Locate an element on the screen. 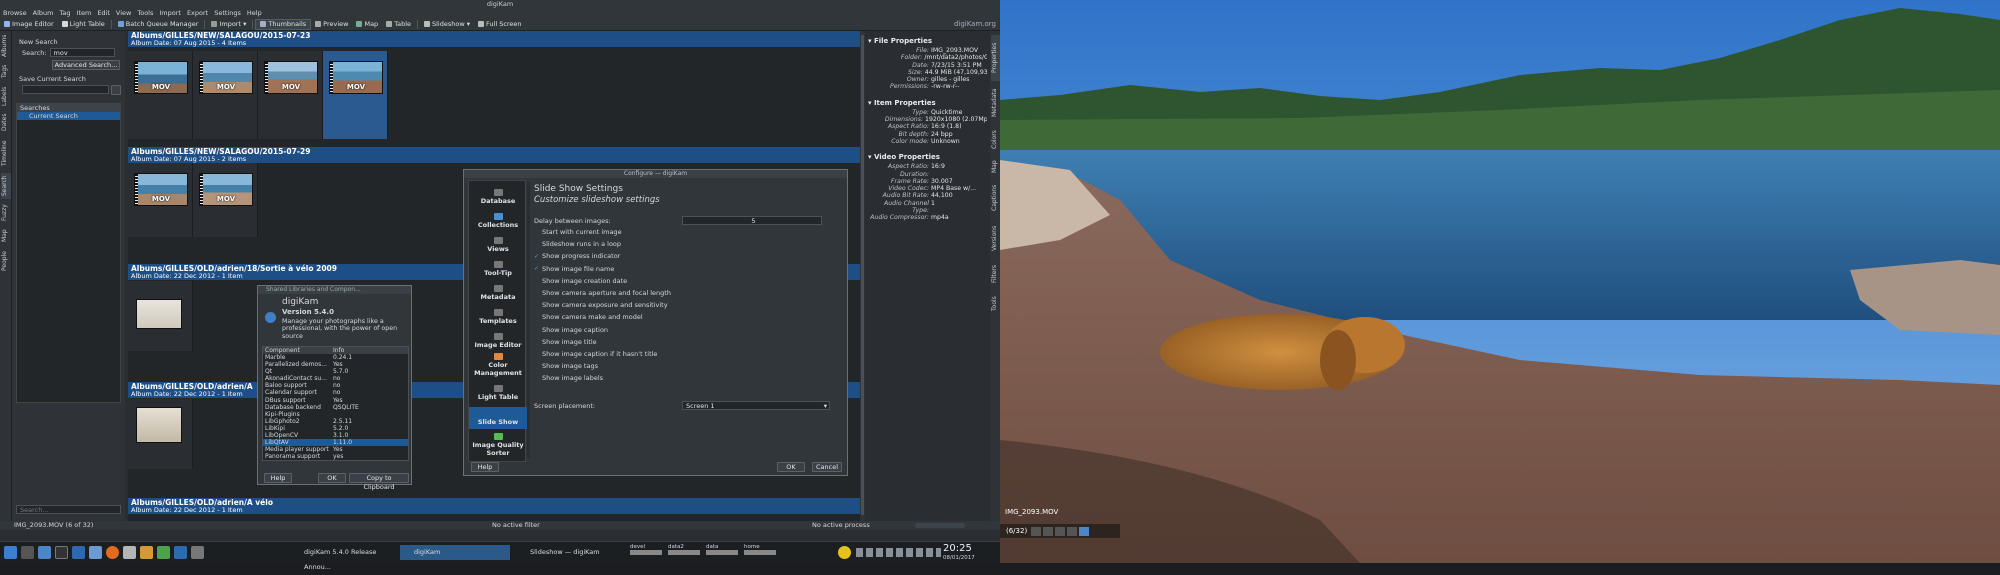 This screenshot has height=575, width=2000. config-page-collections: Collections is located at coordinates (498, 221).